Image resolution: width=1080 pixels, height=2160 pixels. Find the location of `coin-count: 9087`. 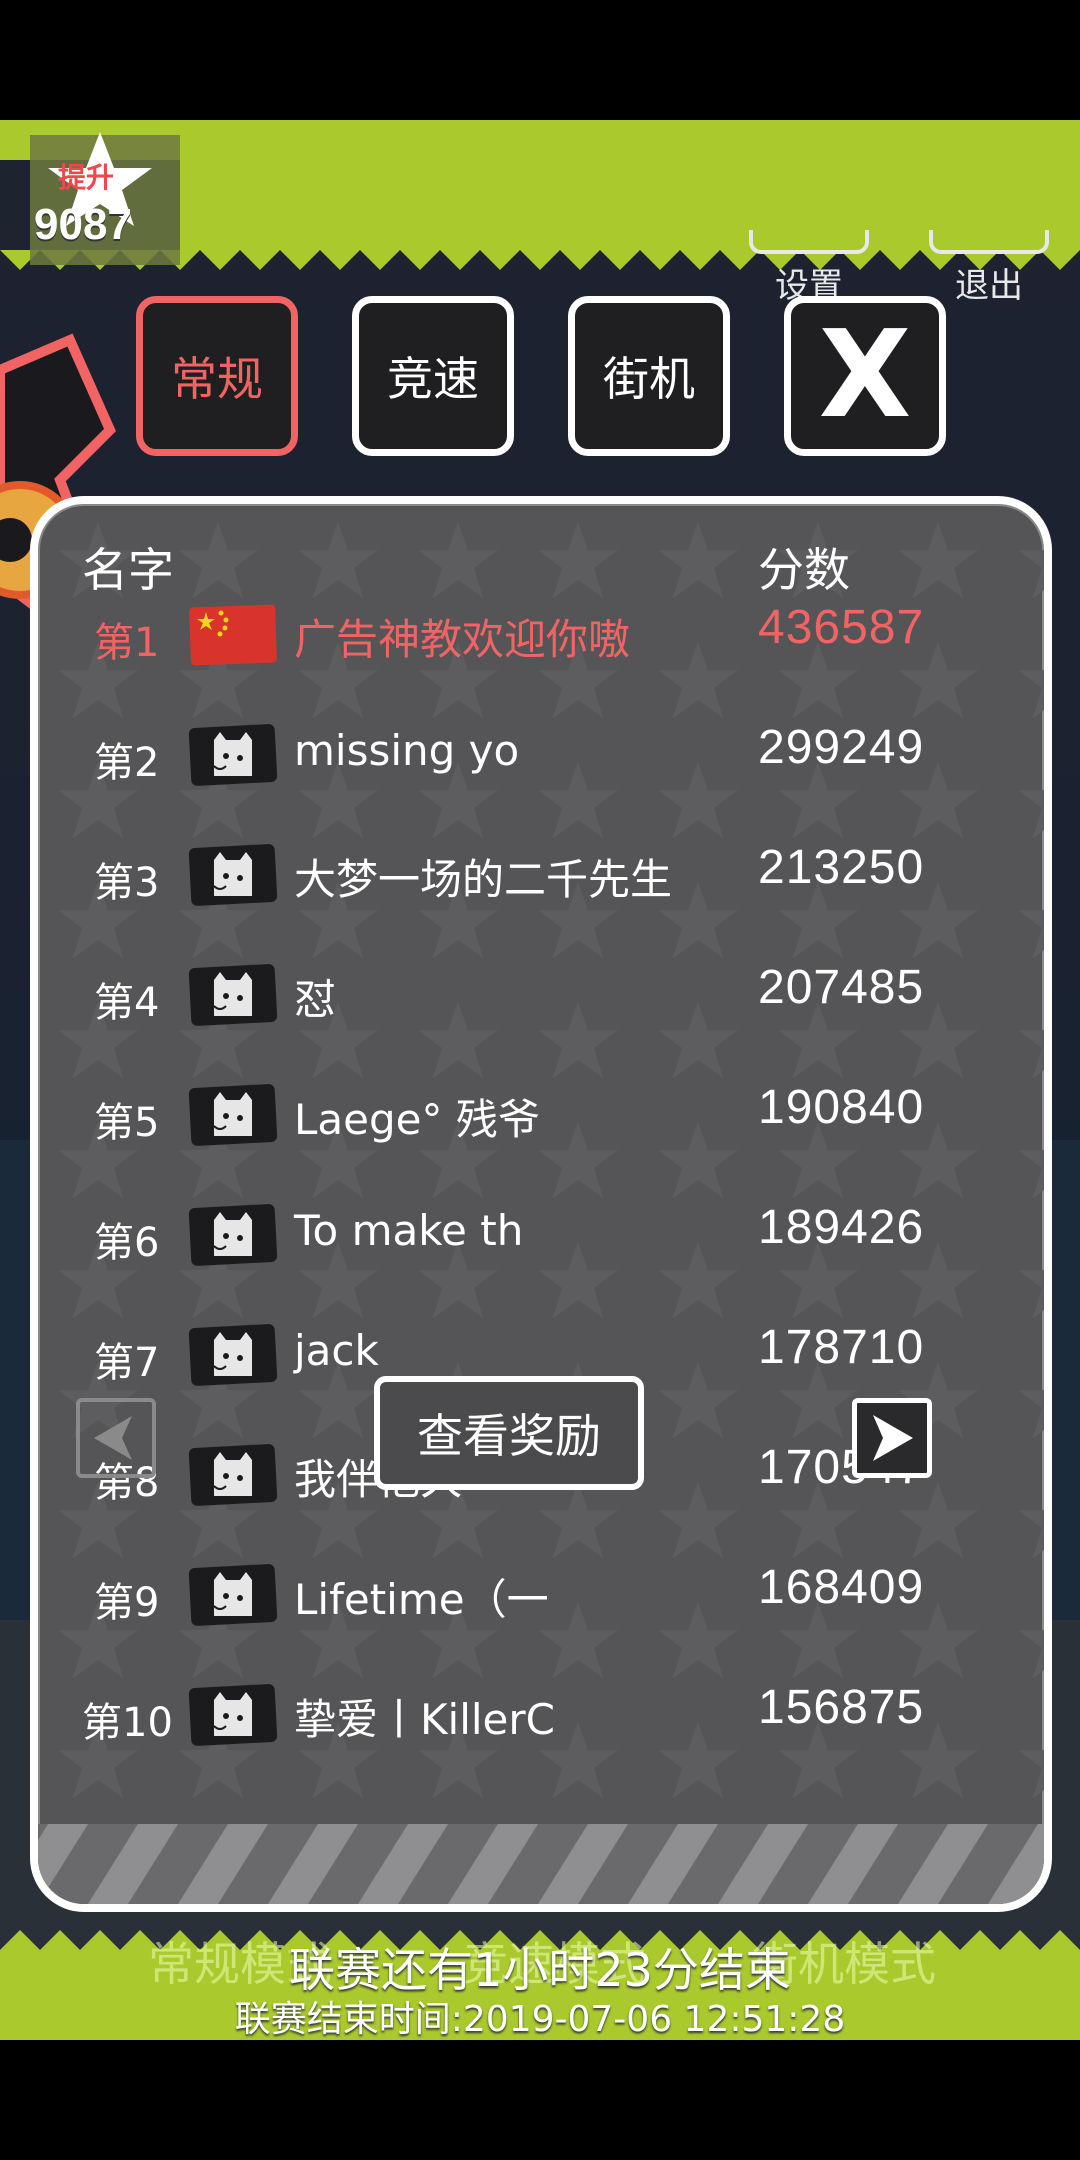

coin-count: 9087 is located at coordinates (83, 224).